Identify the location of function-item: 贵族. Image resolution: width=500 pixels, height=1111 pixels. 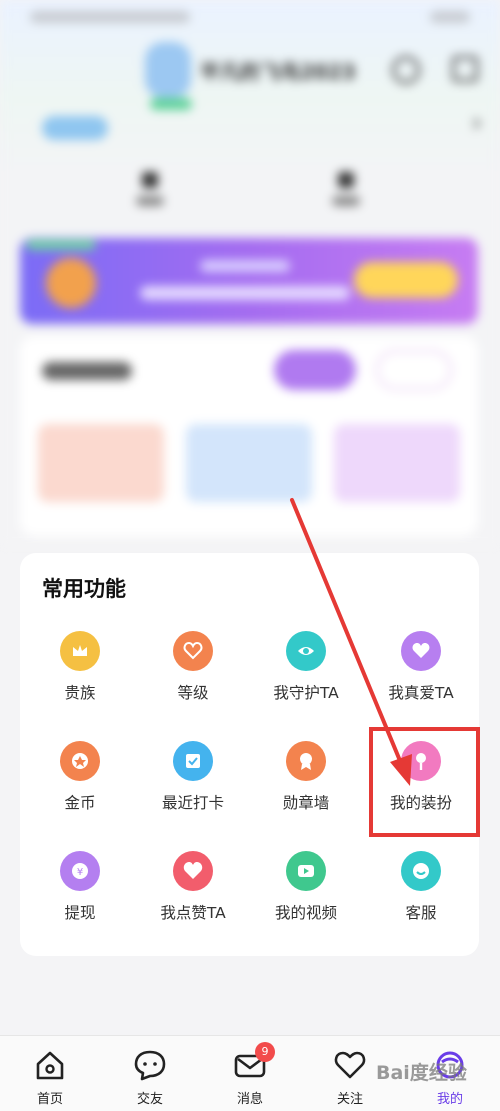
(80, 676).